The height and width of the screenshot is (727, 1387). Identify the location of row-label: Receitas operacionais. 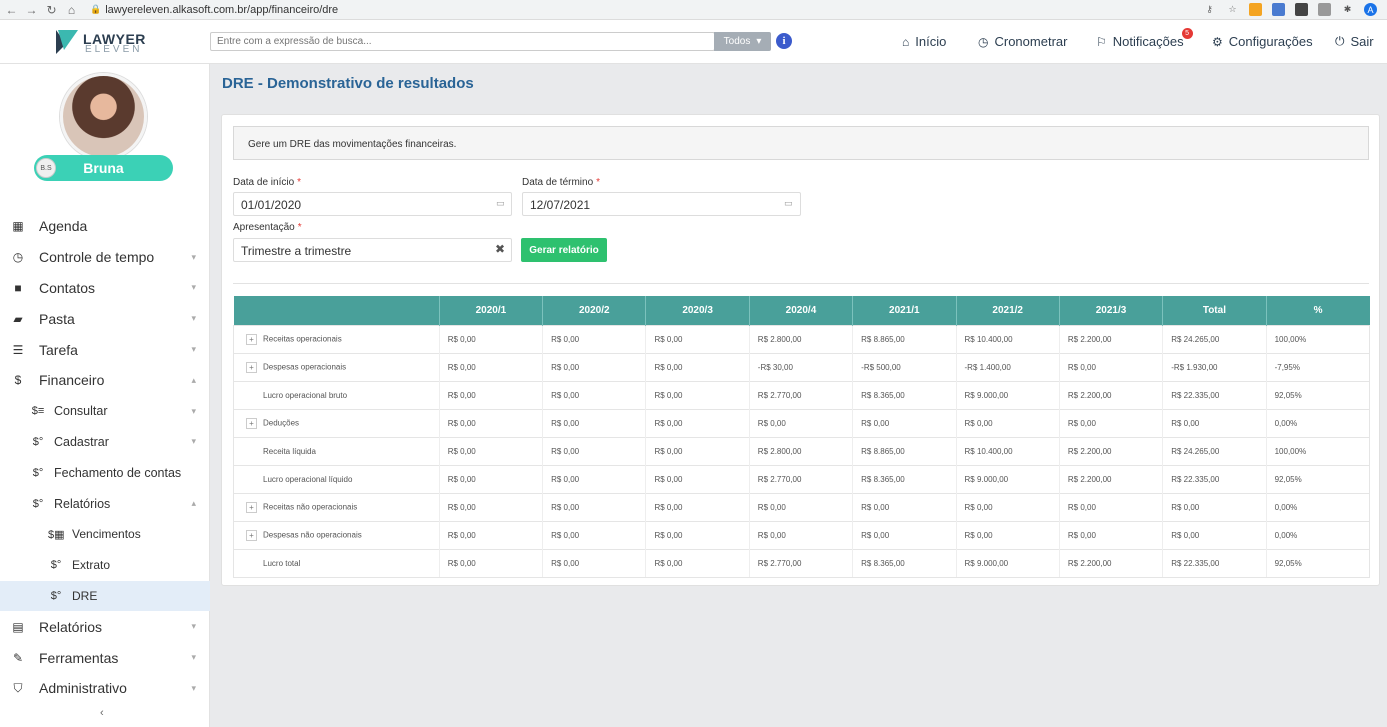
(302, 339).